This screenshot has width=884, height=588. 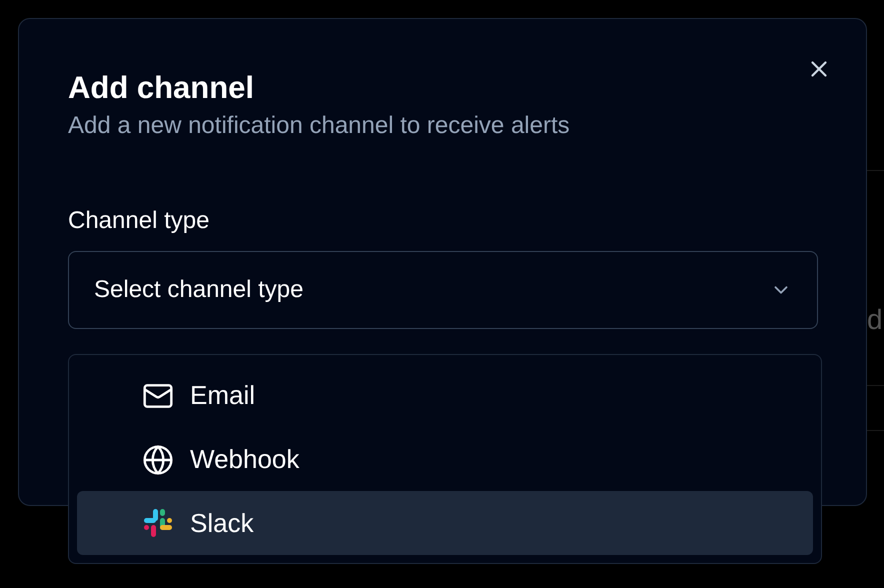 I want to click on globe-icon, so click(x=158, y=460).